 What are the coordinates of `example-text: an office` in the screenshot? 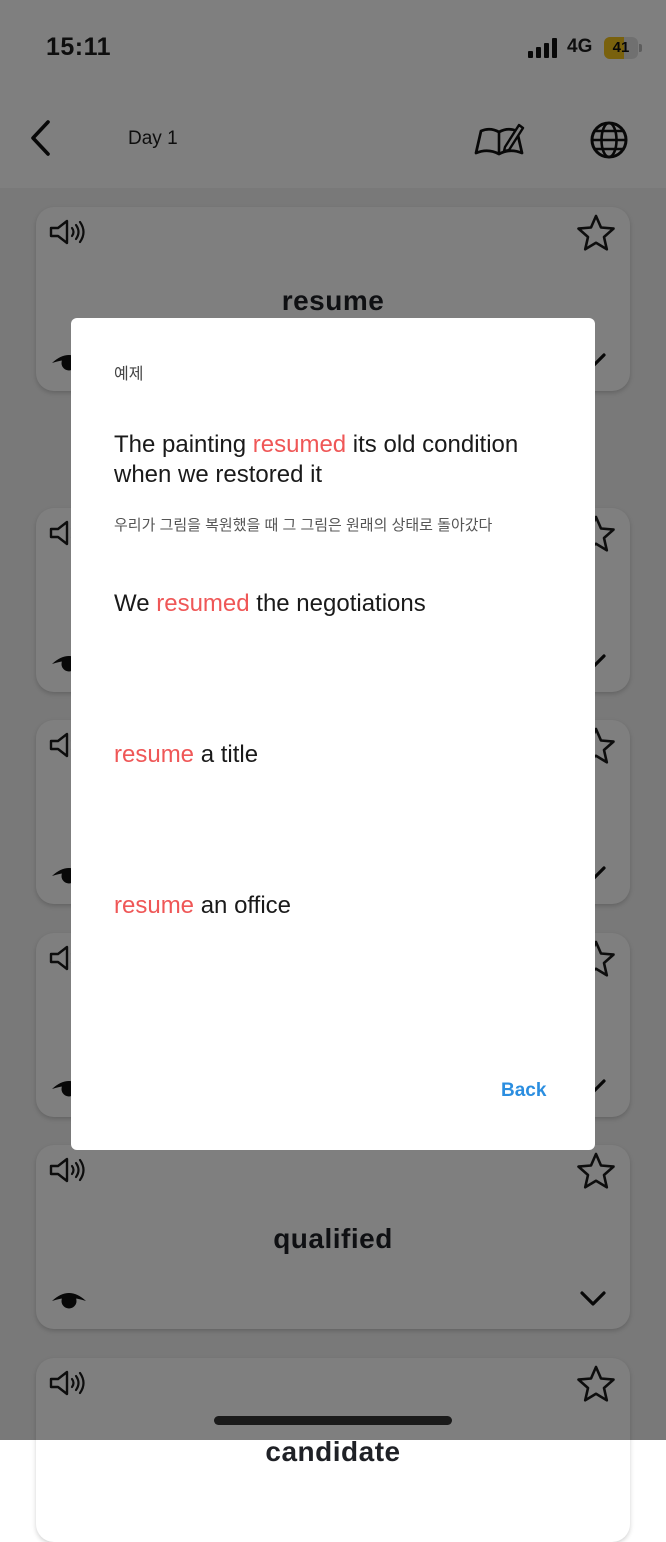 It's located at (242, 905).